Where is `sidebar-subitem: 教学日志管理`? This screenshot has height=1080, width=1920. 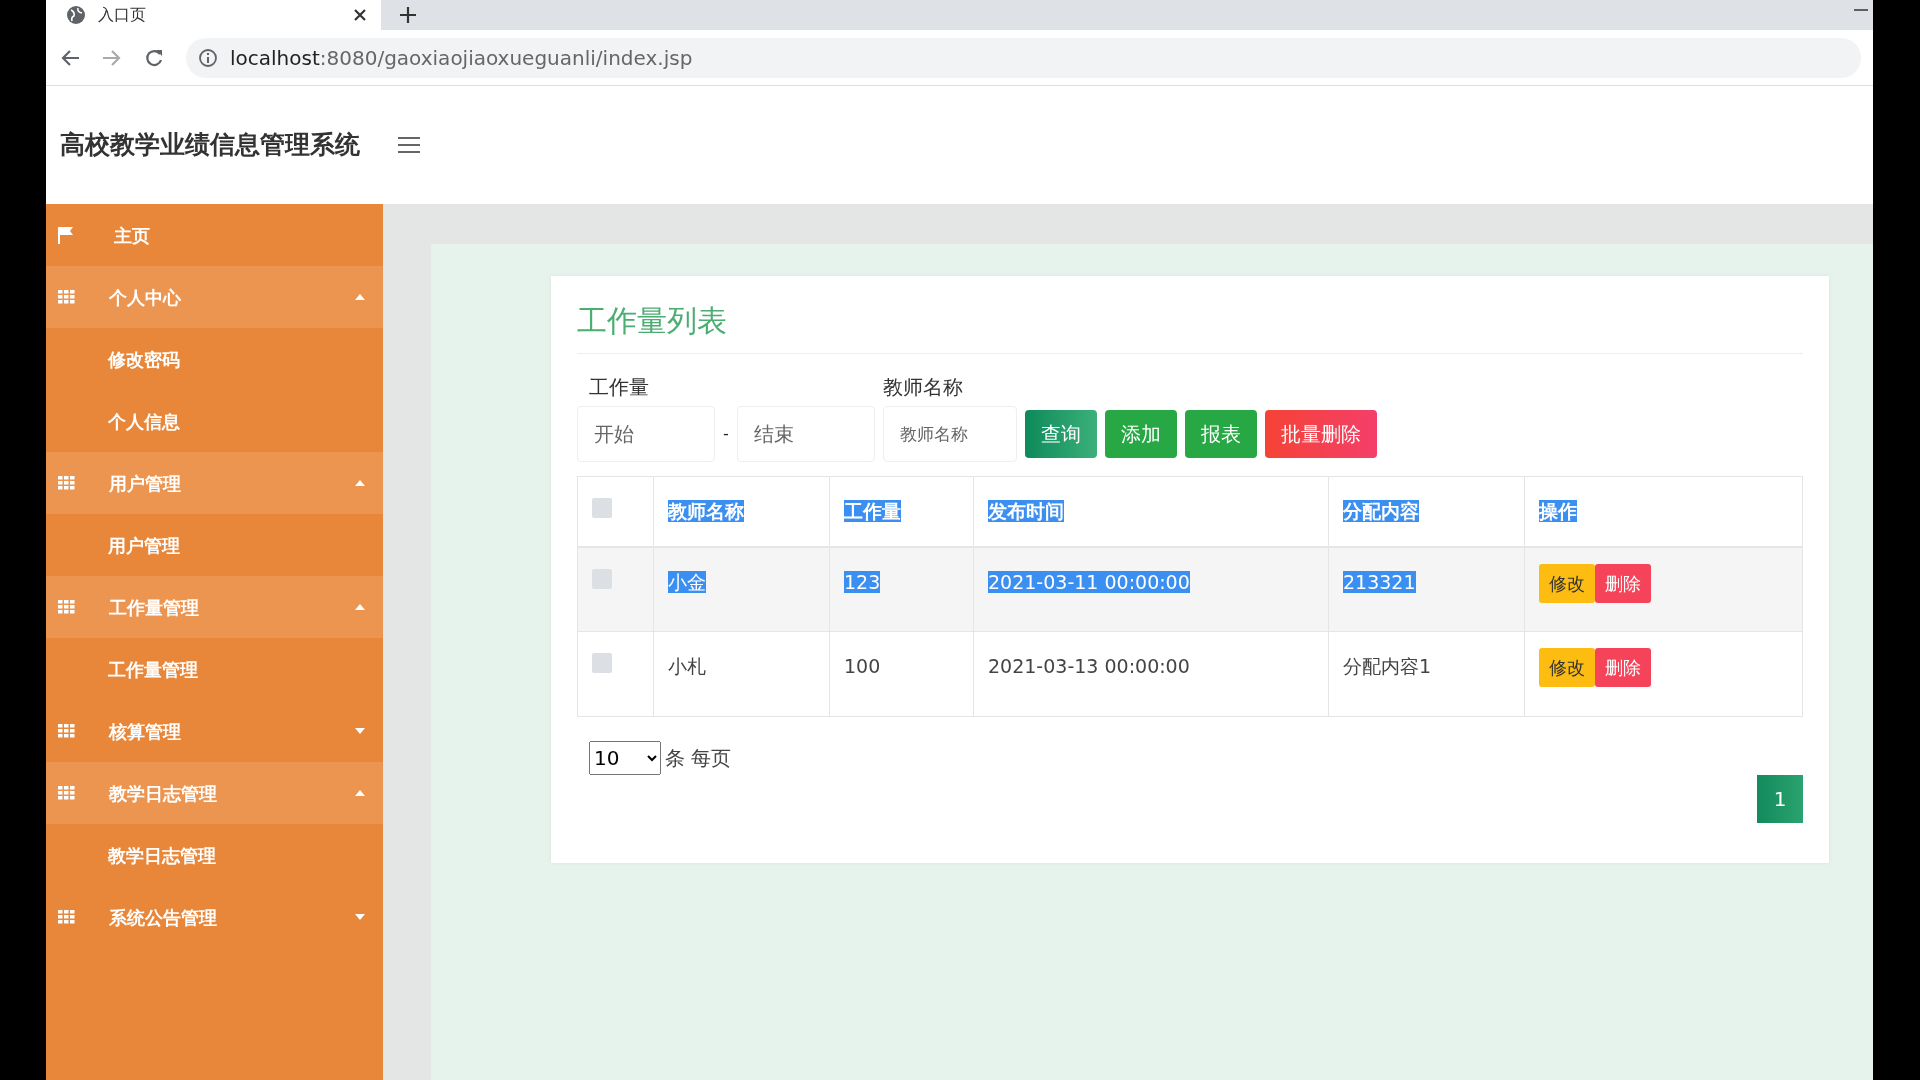
sidebar-subitem: 教学日志管理 is located at coordinates (214, 855).